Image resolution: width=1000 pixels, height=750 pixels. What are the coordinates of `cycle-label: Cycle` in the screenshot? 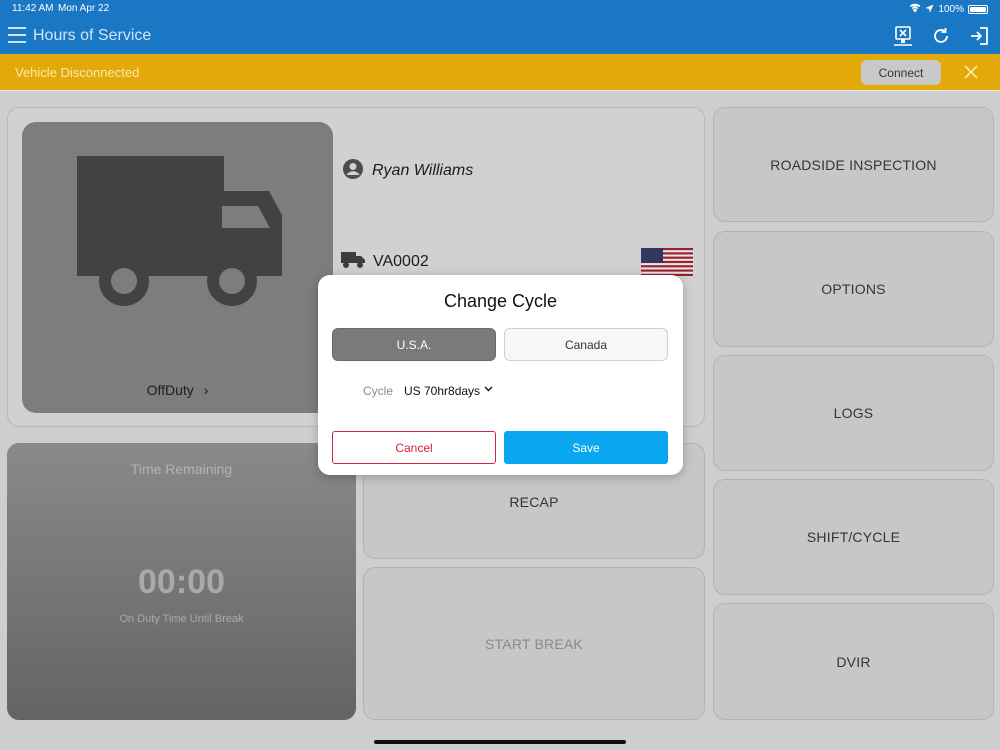 It's located at (378, 391).